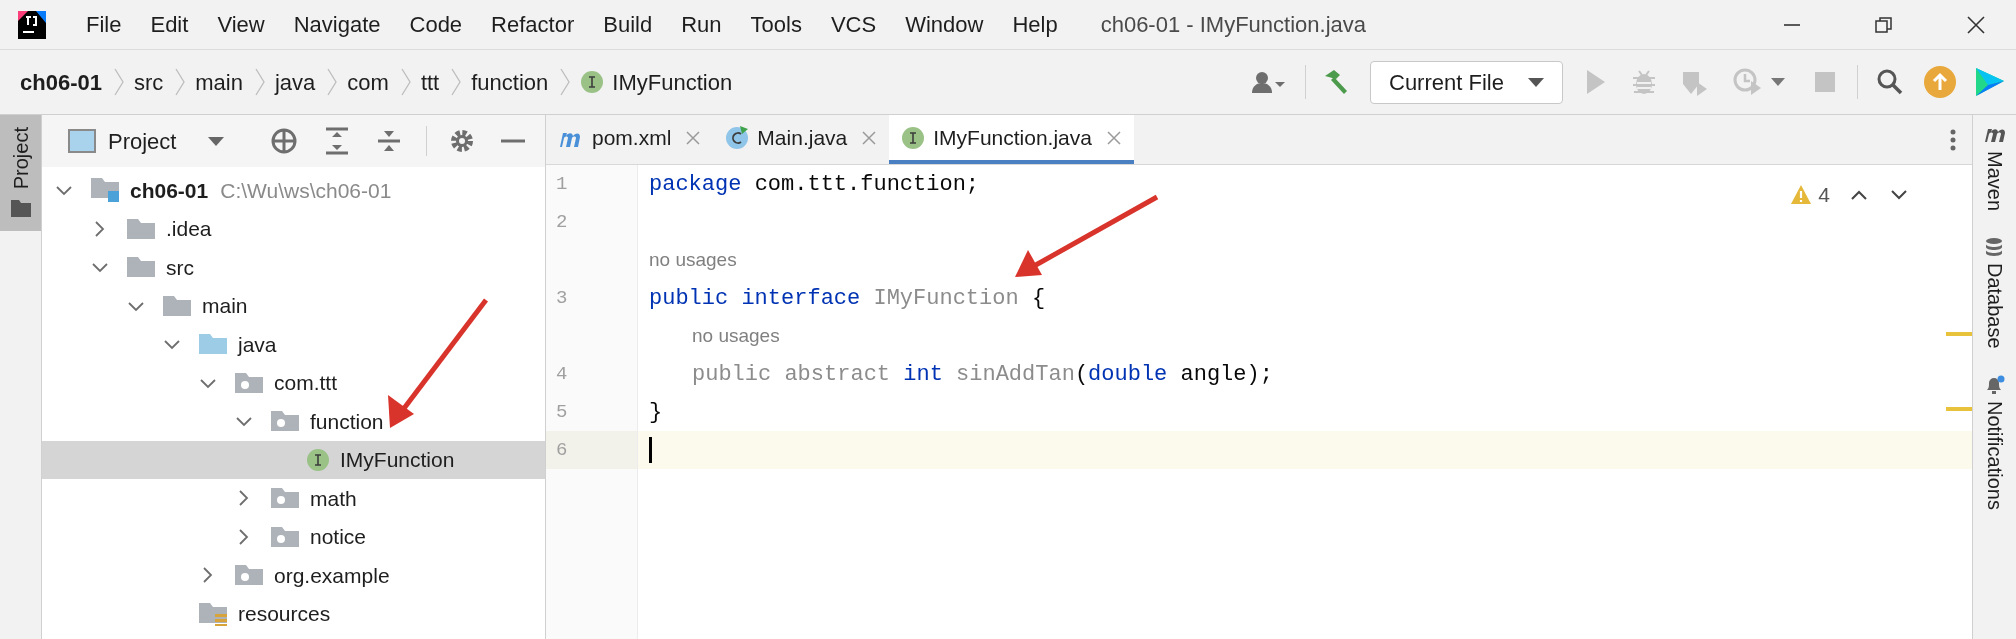 The width and height of the screenshot is (2016, 639). What do you see at coordinates (650, 450) in the screenshot?
I see `text-cursor` at bounding box center [650, 450].